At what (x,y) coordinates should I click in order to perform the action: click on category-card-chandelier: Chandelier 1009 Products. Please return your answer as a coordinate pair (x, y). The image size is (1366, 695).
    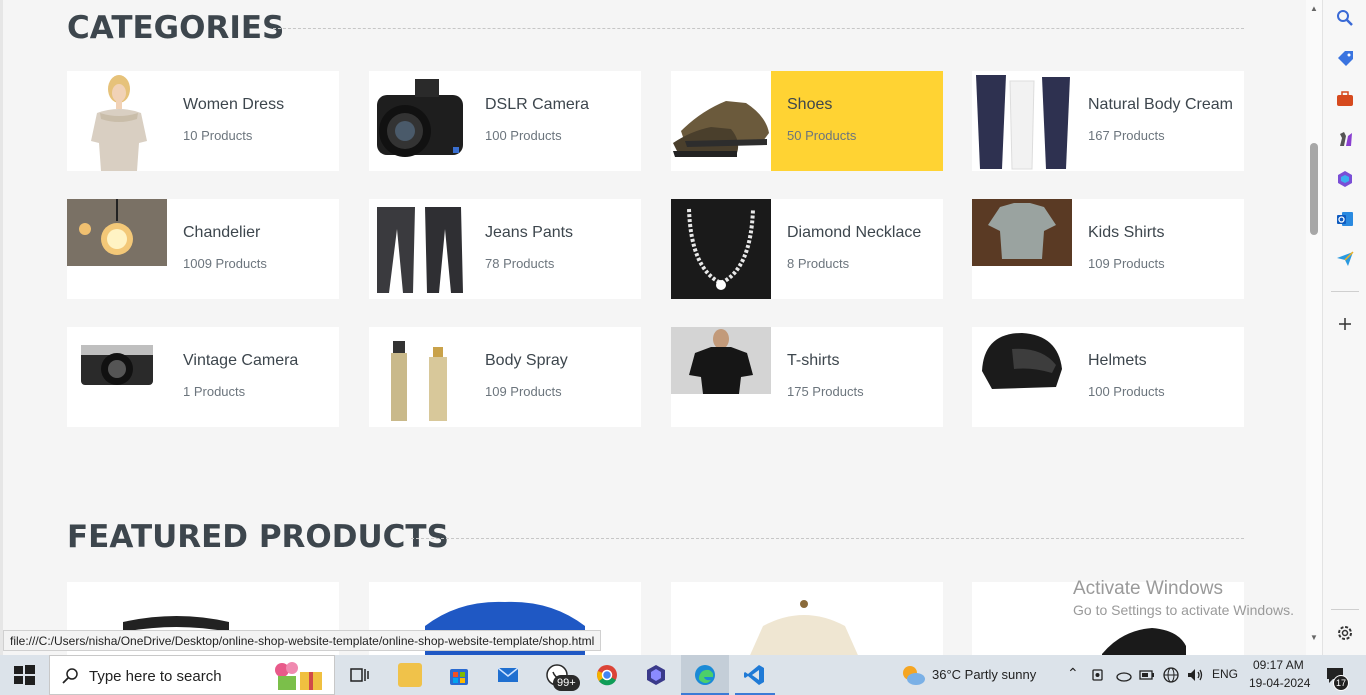
    Looking at the image, I should click on (203, 249).